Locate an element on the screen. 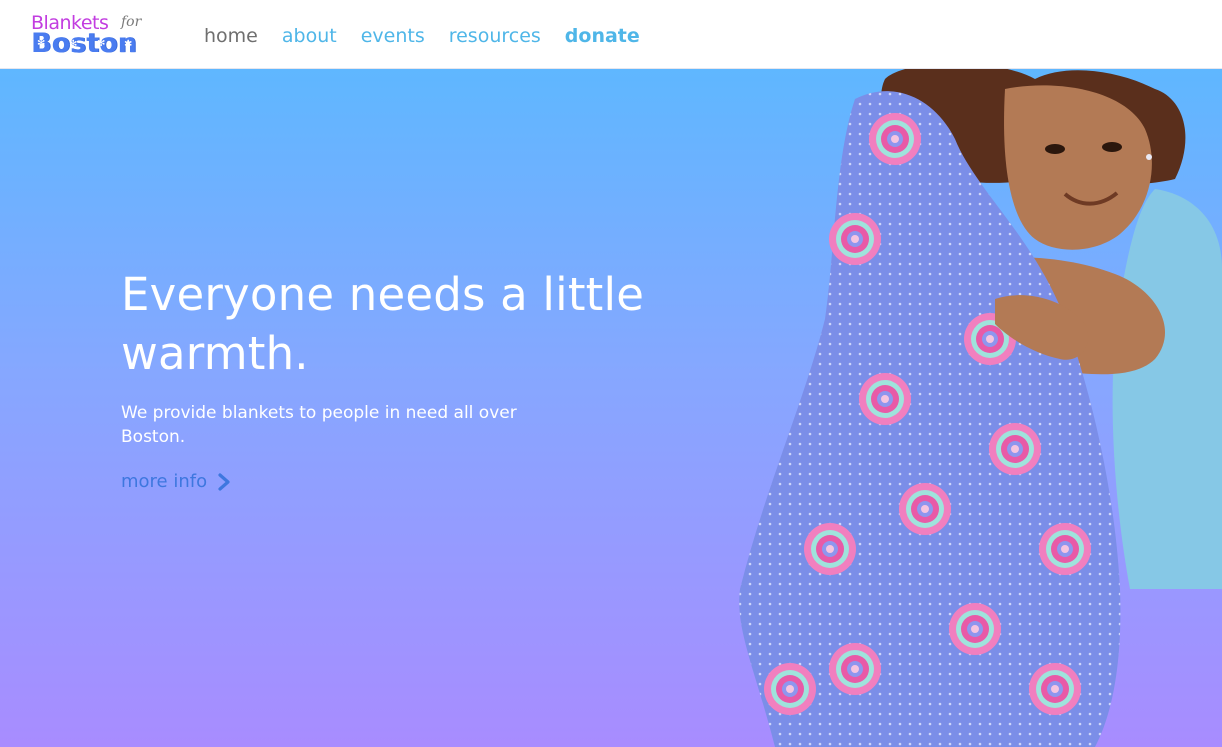 The width and height of the screenshot is (1222, 747). nav-about: about is located at coordinates (309, 36).